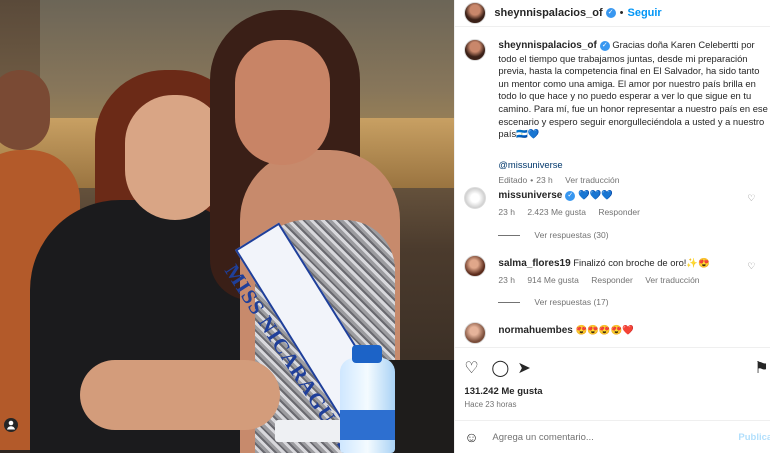 This screenshot has height=458, width=770. I want to click on photo-woman-right-face, so click(282, 102).